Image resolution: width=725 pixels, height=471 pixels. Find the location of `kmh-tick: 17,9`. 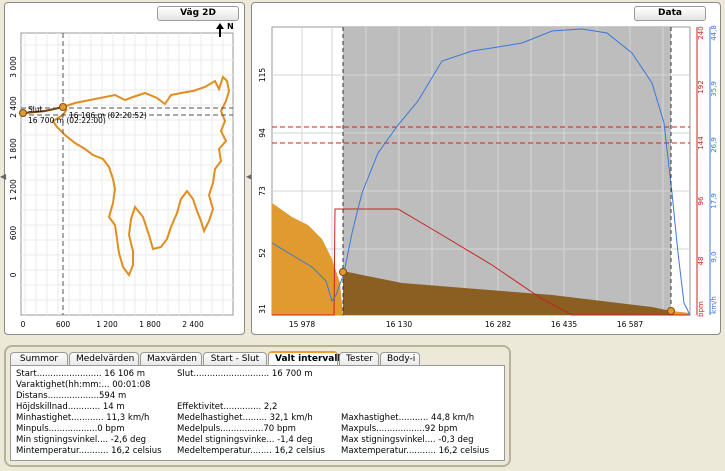

kmh-tick: 17,9 is located at coordinates (714, 201).